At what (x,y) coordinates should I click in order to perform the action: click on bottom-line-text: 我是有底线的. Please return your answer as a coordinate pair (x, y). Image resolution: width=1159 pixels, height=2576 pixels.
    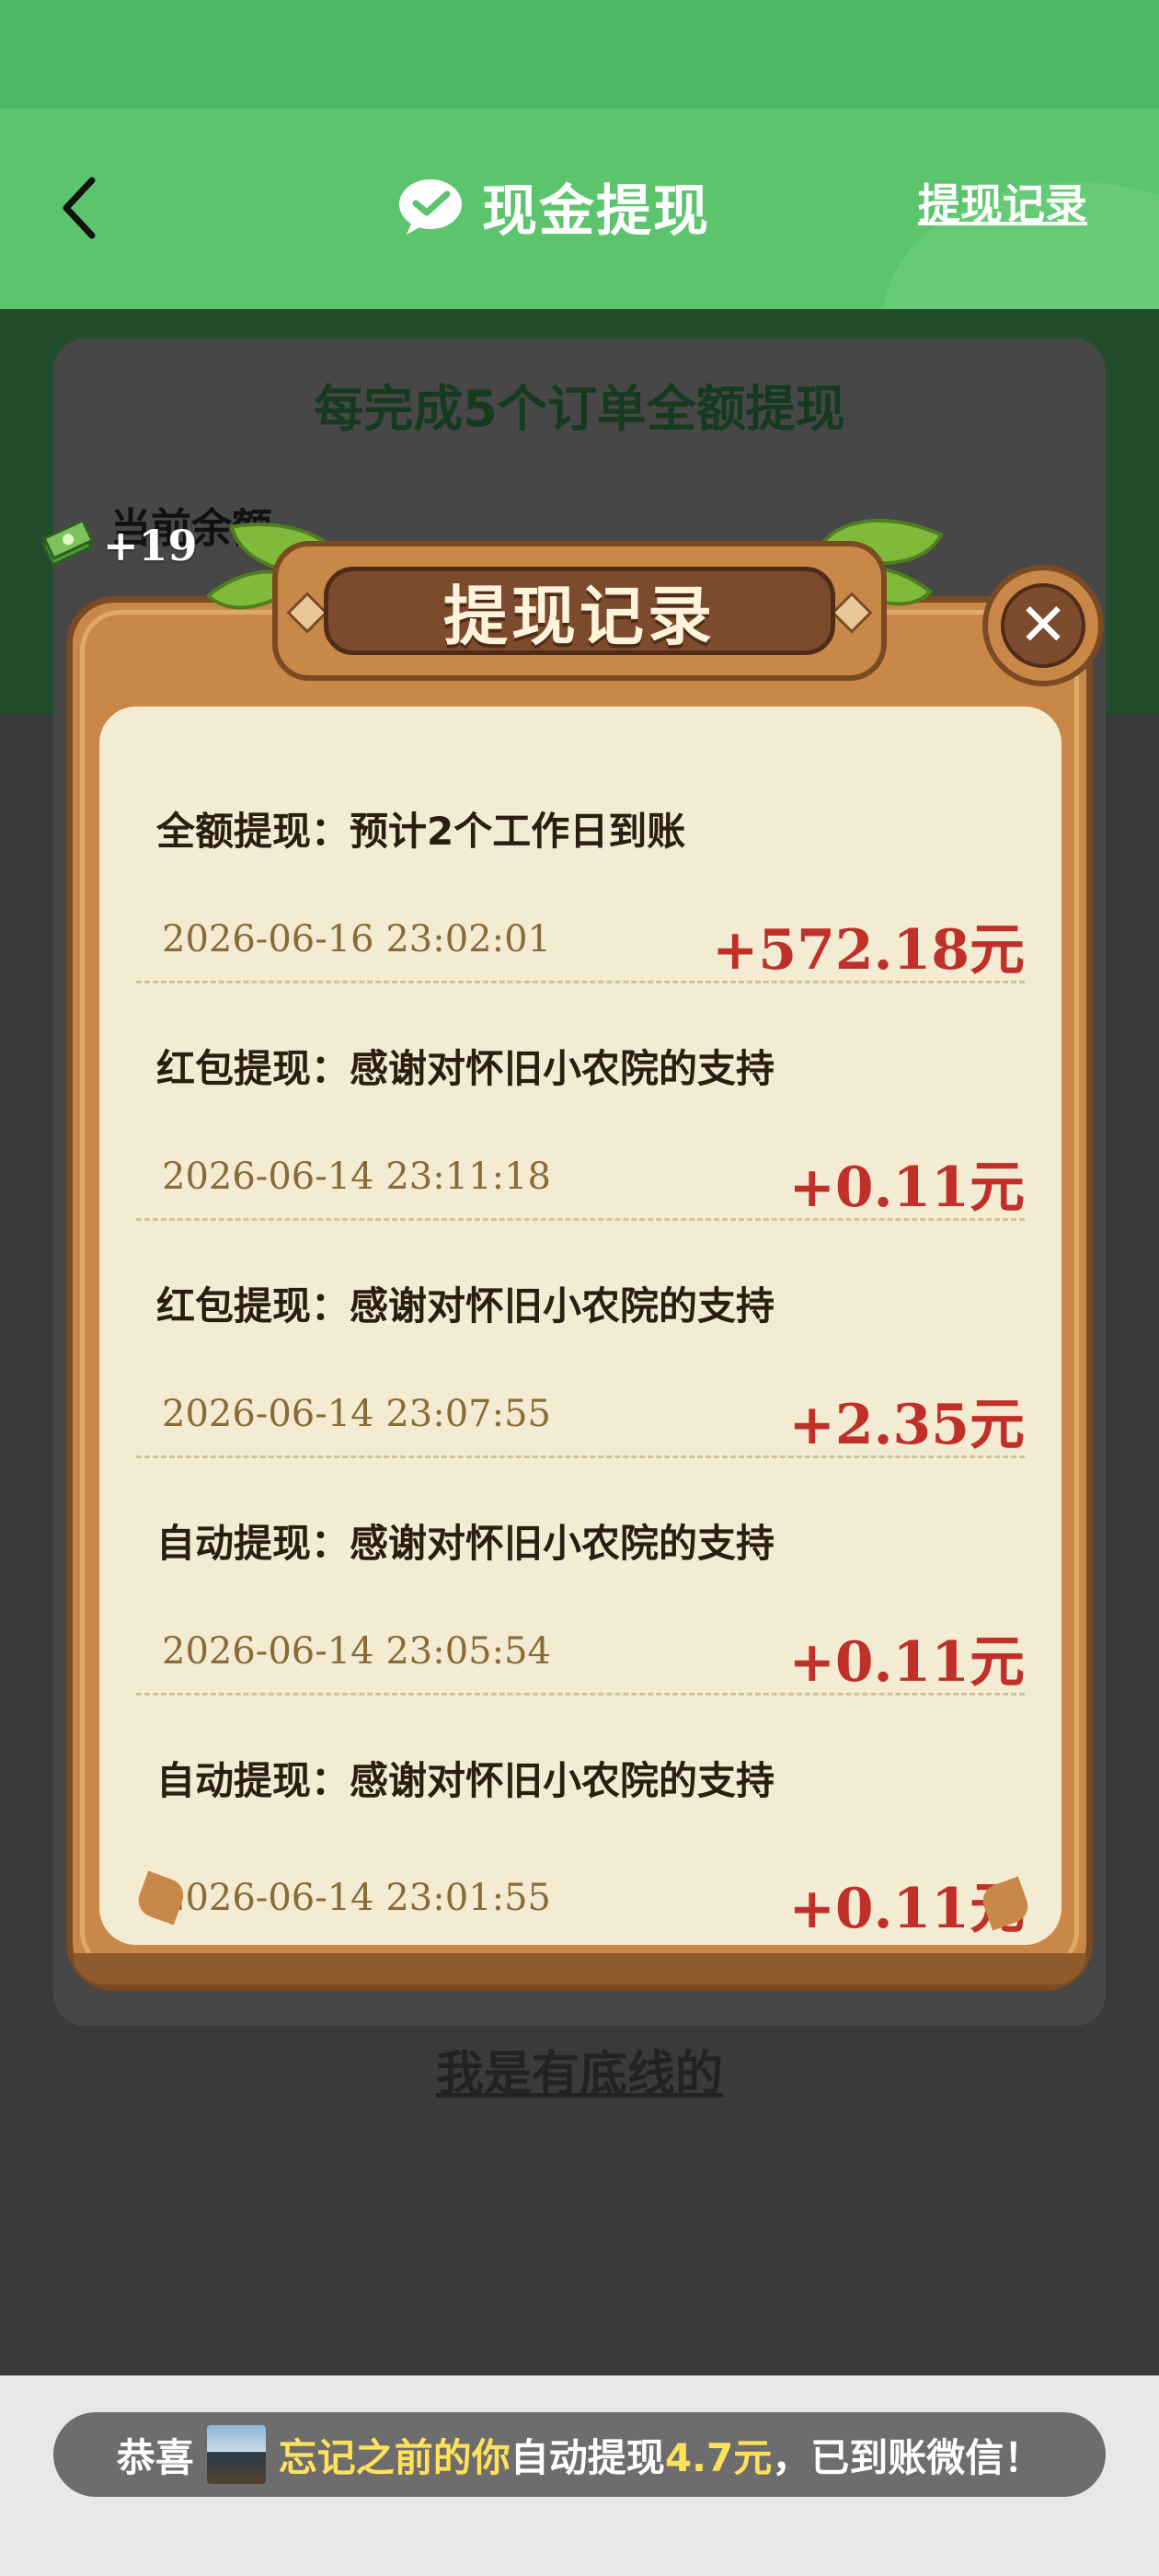
    Looking at the image, I should click on (579, 2074).